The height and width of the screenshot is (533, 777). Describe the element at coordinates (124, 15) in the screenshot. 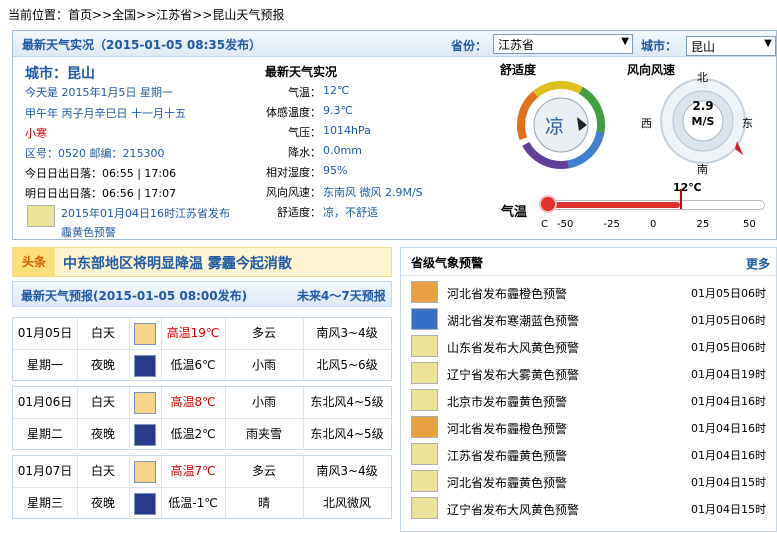

I see `breadcrumb-country-link: 全国` at that location.